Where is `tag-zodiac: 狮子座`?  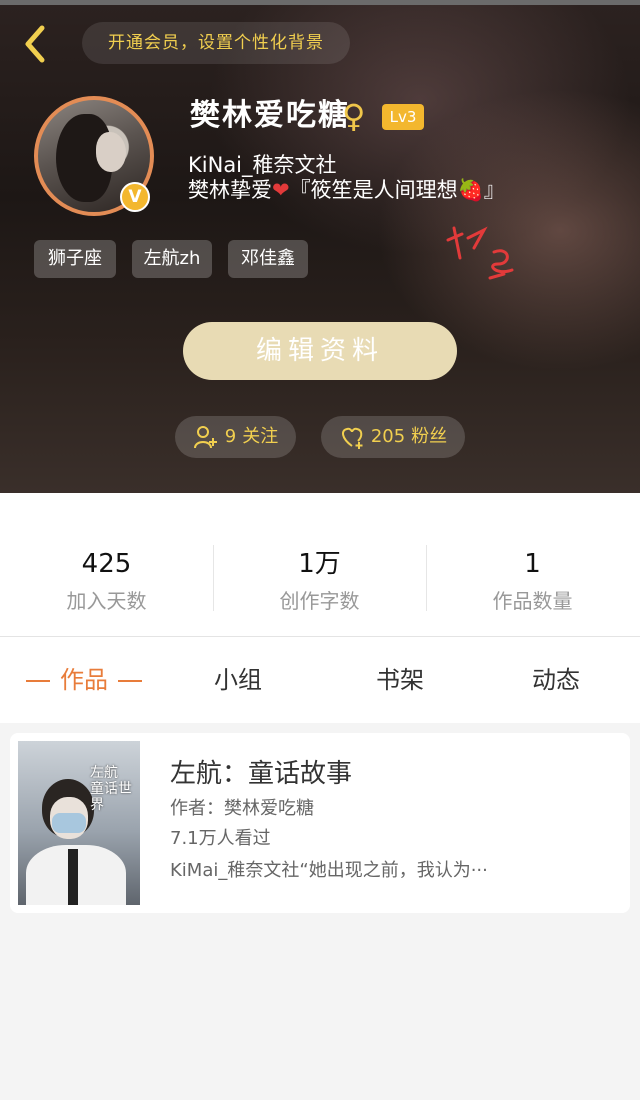 tag-zodiac: 狮子座 is located at coordinates (75, 259).